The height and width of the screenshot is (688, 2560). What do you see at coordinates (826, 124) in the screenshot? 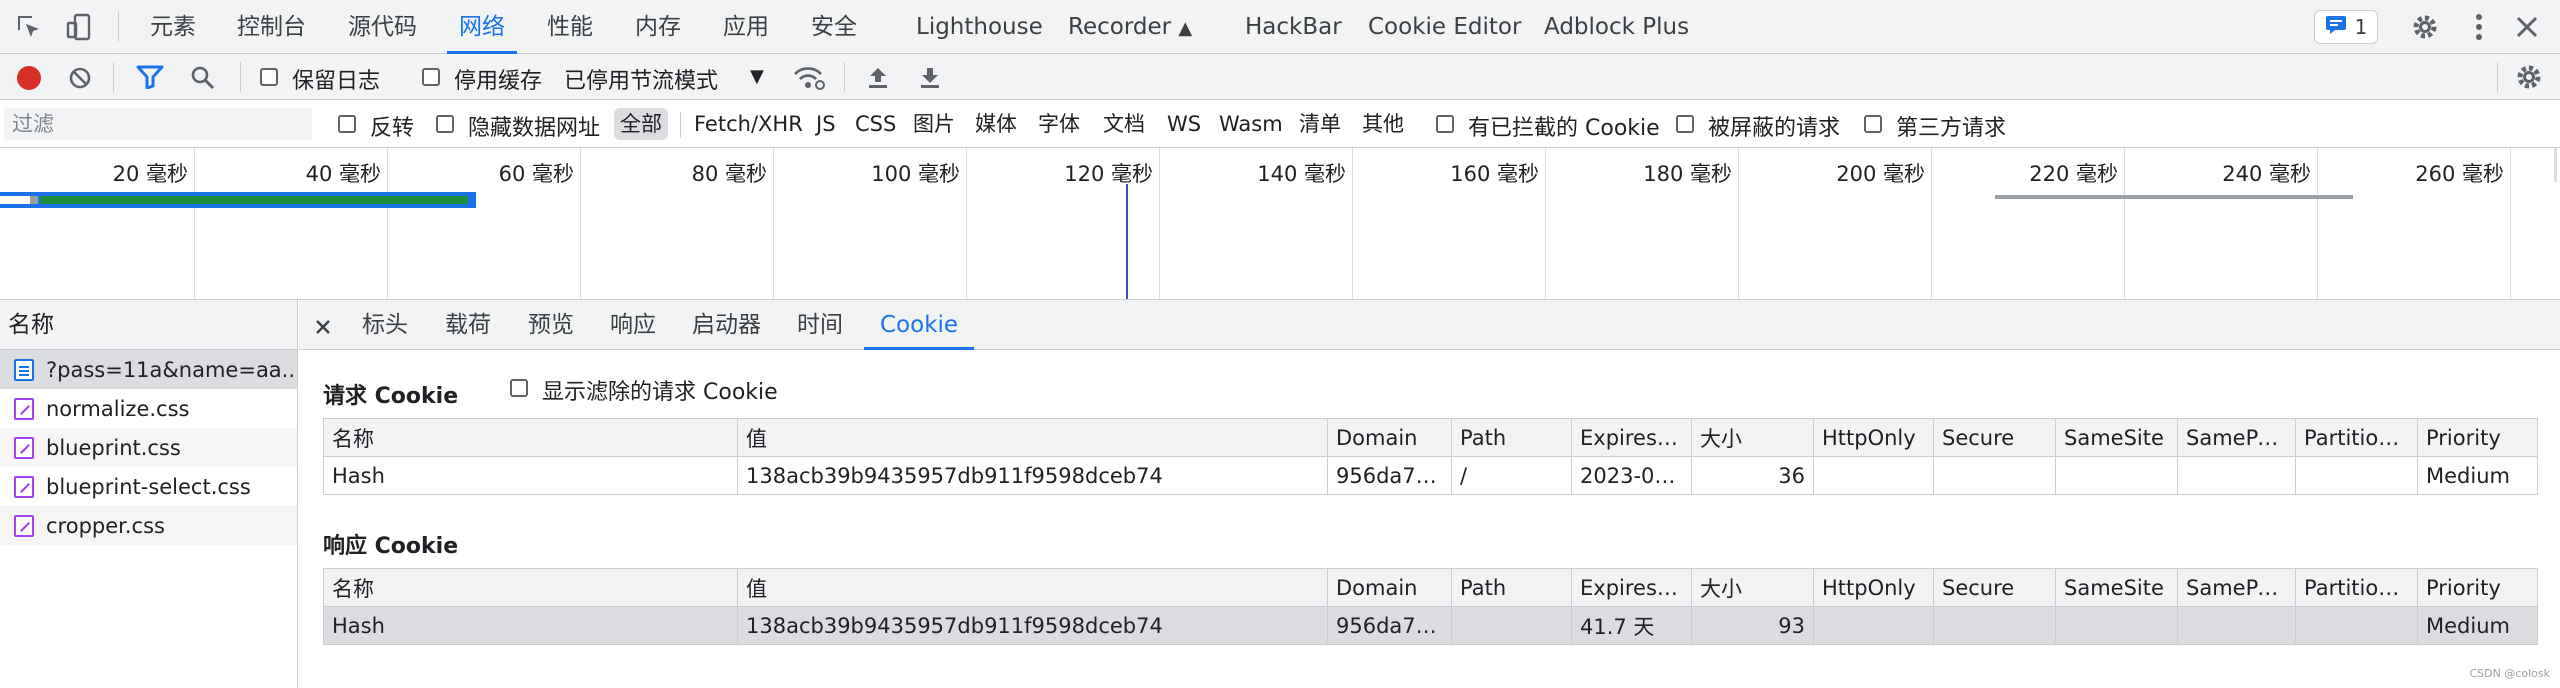
I see `type-filter-js: JS` at bounding box center [826, 124].